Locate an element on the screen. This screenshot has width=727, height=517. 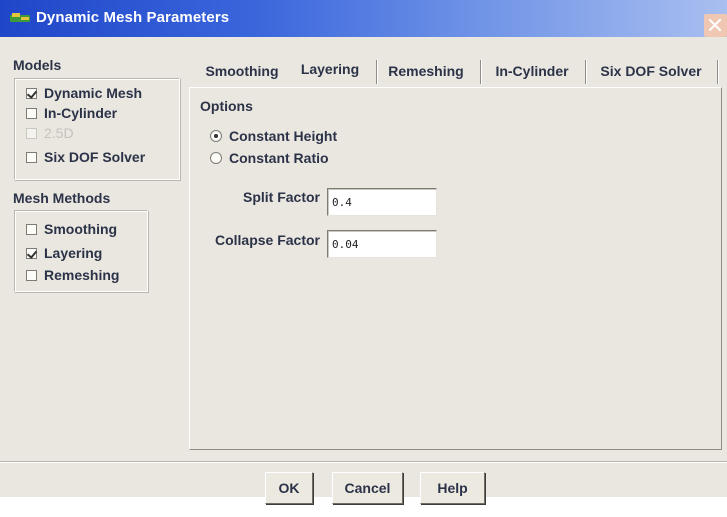
radio-constant-ratio: Constant Ratio is located at coordinates (269, 158).